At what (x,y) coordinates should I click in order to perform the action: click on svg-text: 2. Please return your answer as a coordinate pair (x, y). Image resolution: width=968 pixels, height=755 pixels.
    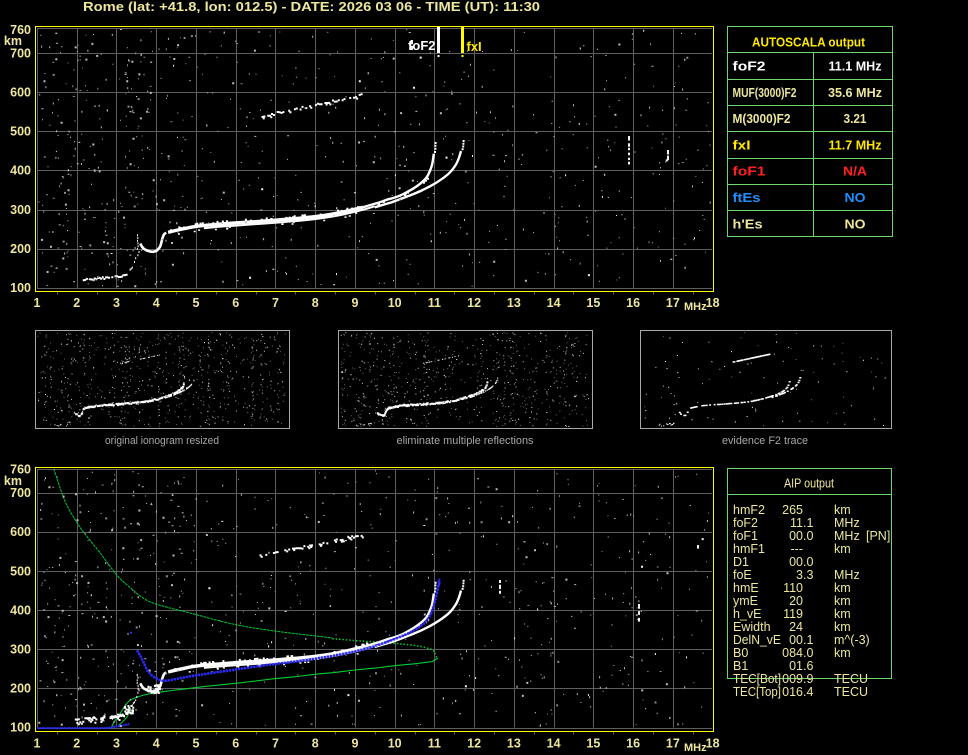
    Looking at the image, I should click on (76, 303).